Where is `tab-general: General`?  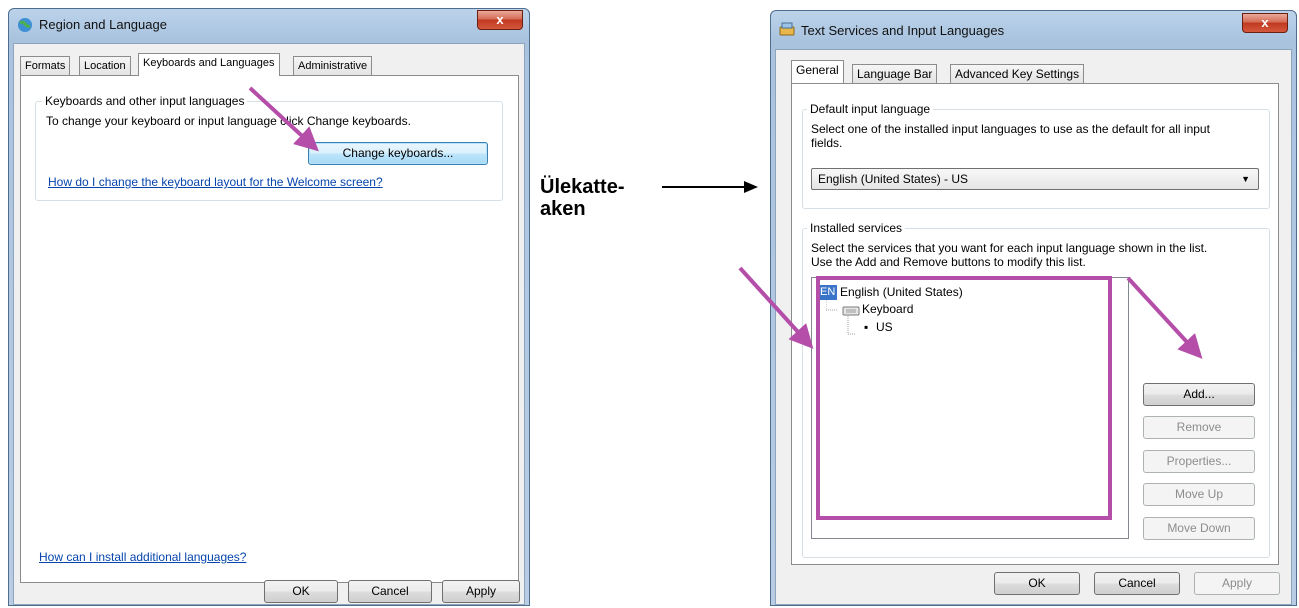 tab-general: General is located at coordinates (817, 71).